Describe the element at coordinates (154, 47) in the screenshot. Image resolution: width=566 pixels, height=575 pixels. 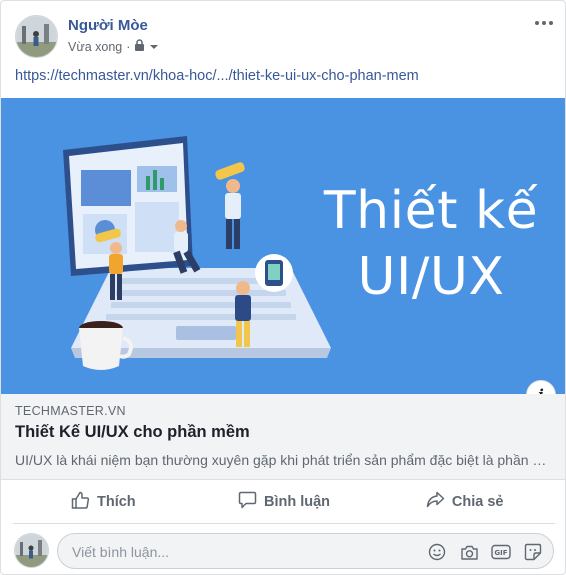
I see `privacy-dropdown-icon` at that location.